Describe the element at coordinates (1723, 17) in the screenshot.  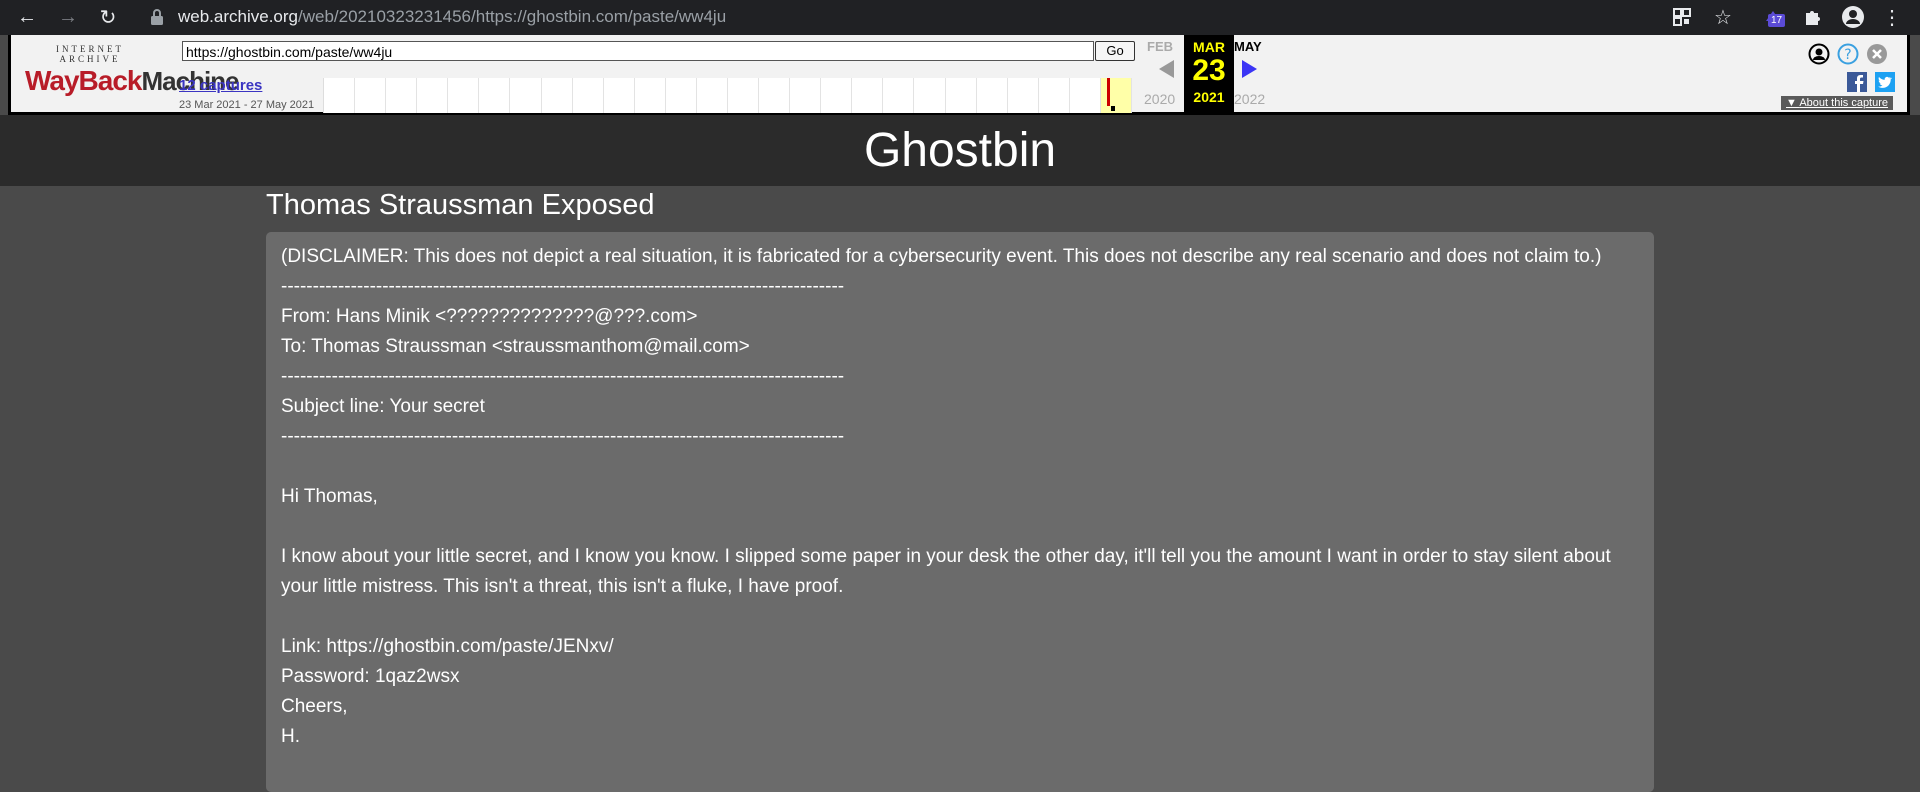
I see `bookmark-star-icon: ☆` at that location.